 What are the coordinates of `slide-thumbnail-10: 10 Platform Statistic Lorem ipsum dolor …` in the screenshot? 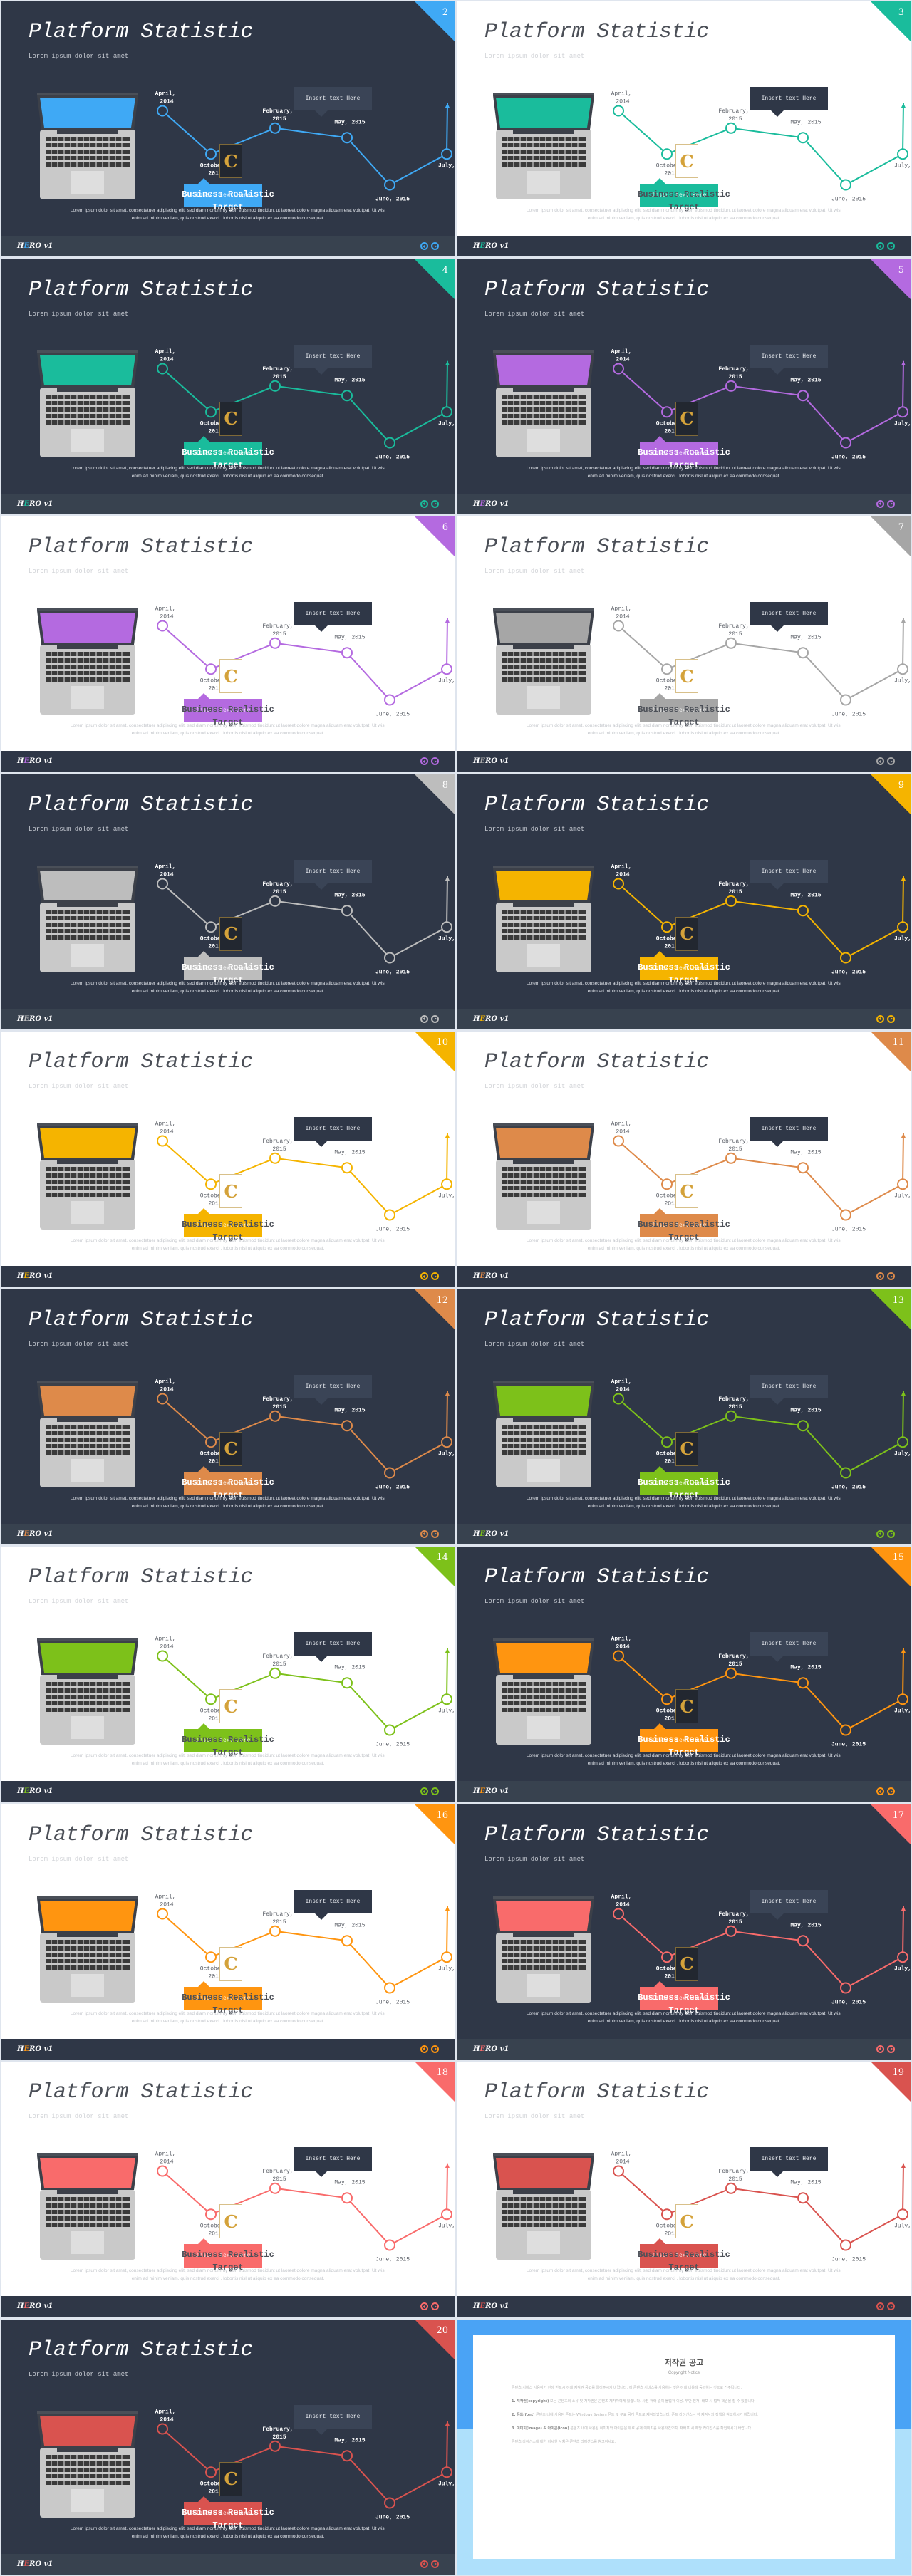 It's located at (228, 1159).